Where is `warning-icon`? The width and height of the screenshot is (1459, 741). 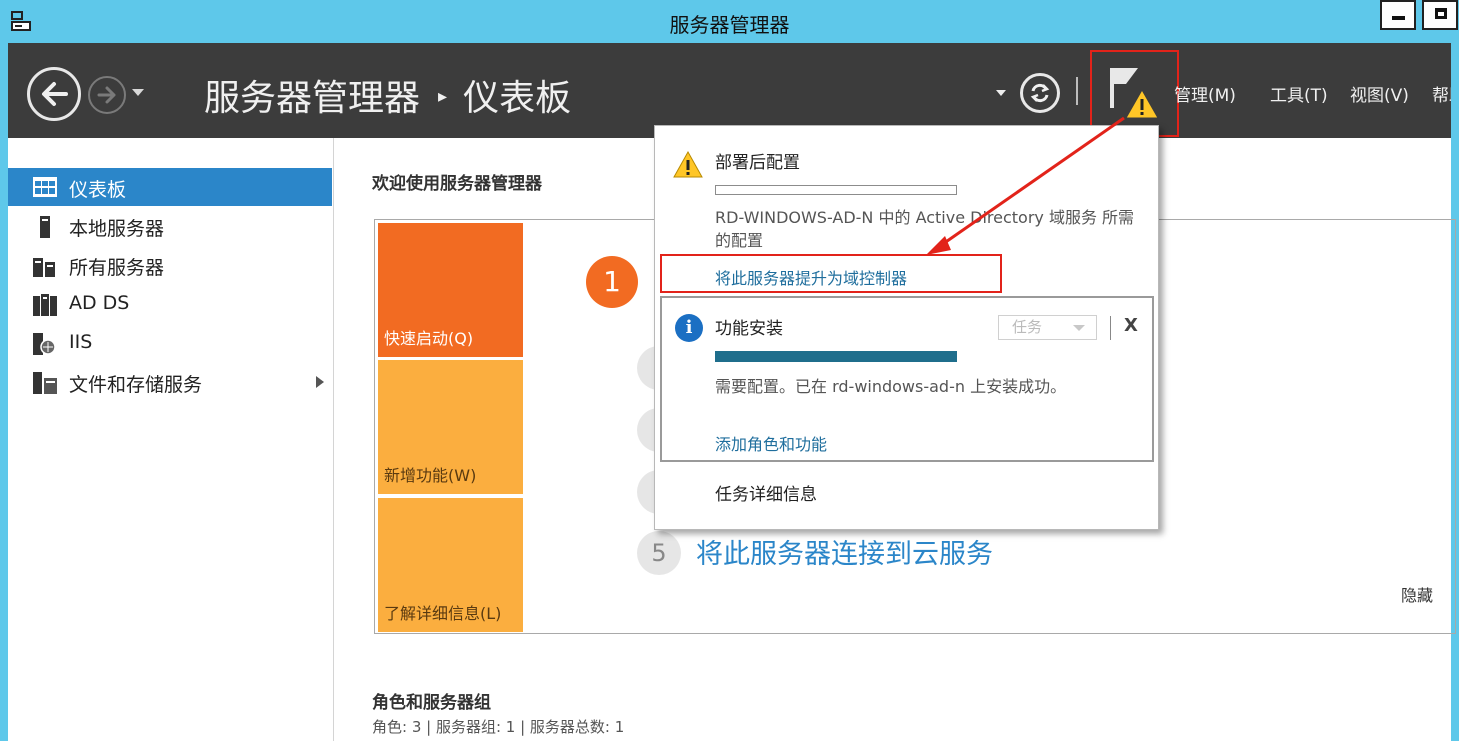 warning-icon is located at coordinates (688, 164).